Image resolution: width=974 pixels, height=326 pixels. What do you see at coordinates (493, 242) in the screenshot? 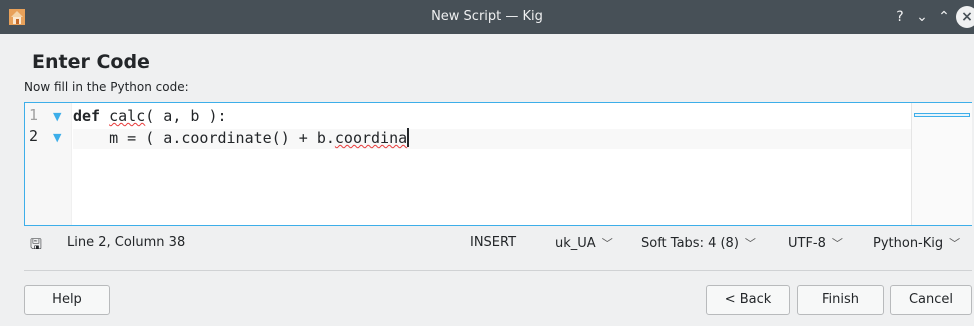
I see `input-mode: INSERT` at bounding box center [493, 242].